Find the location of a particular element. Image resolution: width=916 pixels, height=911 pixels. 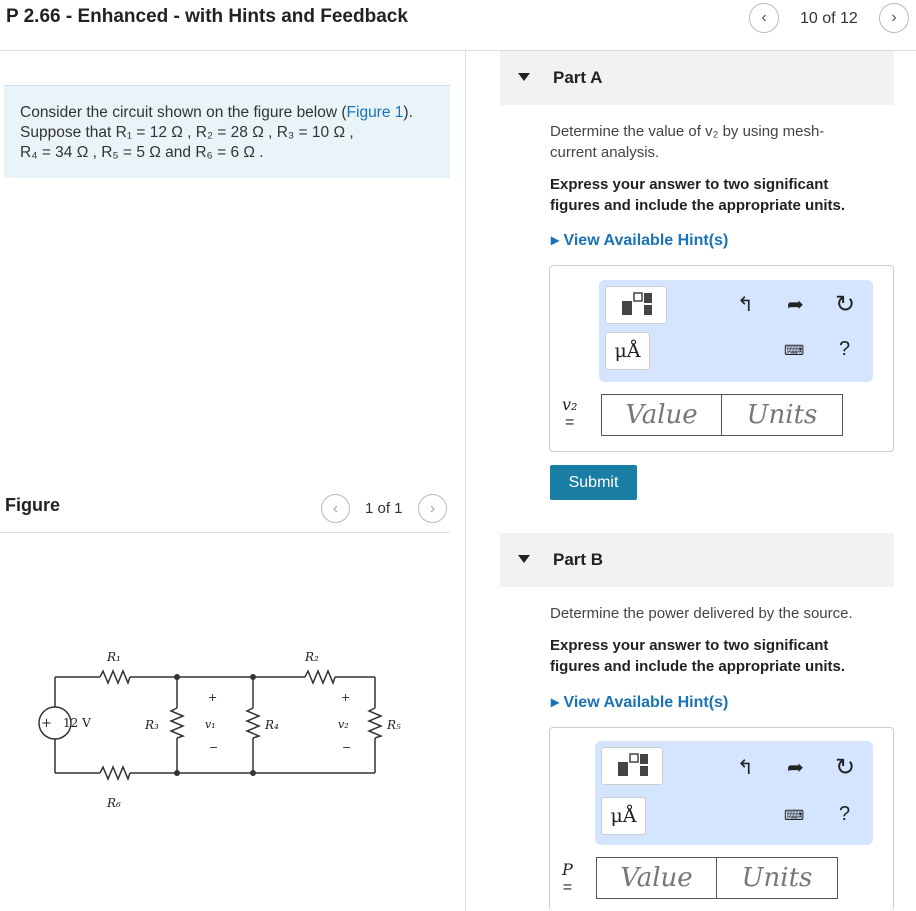

part-a-label: Part A is located at coordinates (578, 77).